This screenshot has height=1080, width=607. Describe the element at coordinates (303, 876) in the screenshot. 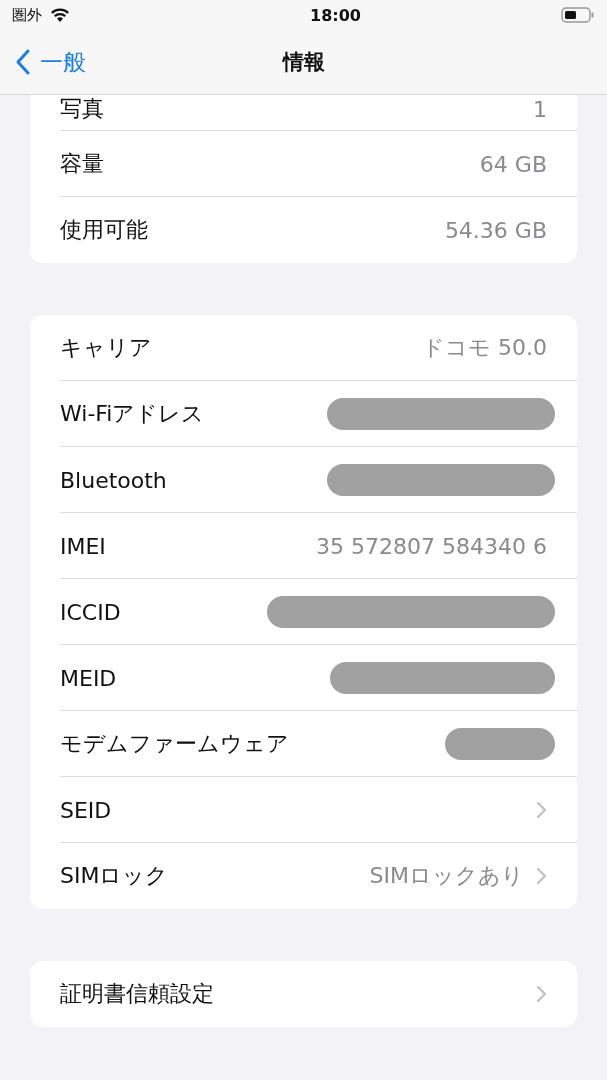

I see `settings-row: SIMロック SIMロックあり` at that location.